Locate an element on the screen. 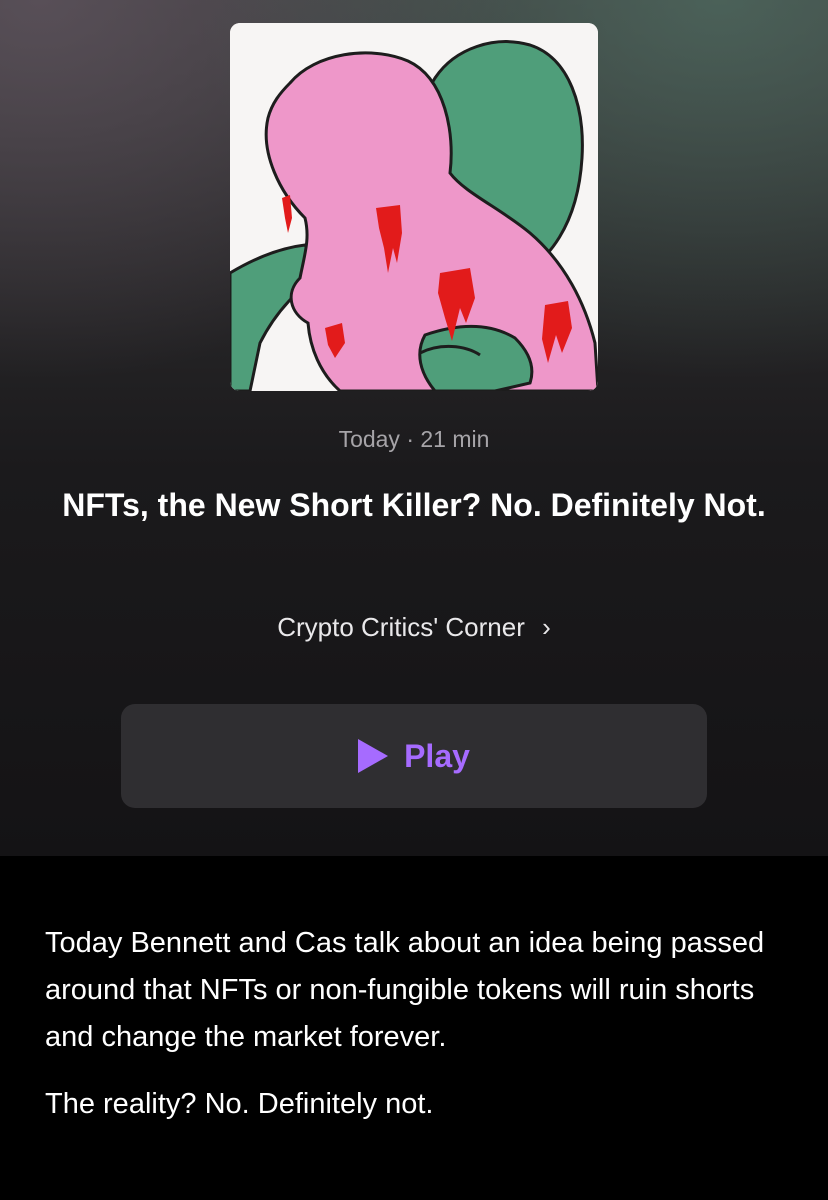  episode-meta: Today · 21 min is located at coordinates (414, 439).